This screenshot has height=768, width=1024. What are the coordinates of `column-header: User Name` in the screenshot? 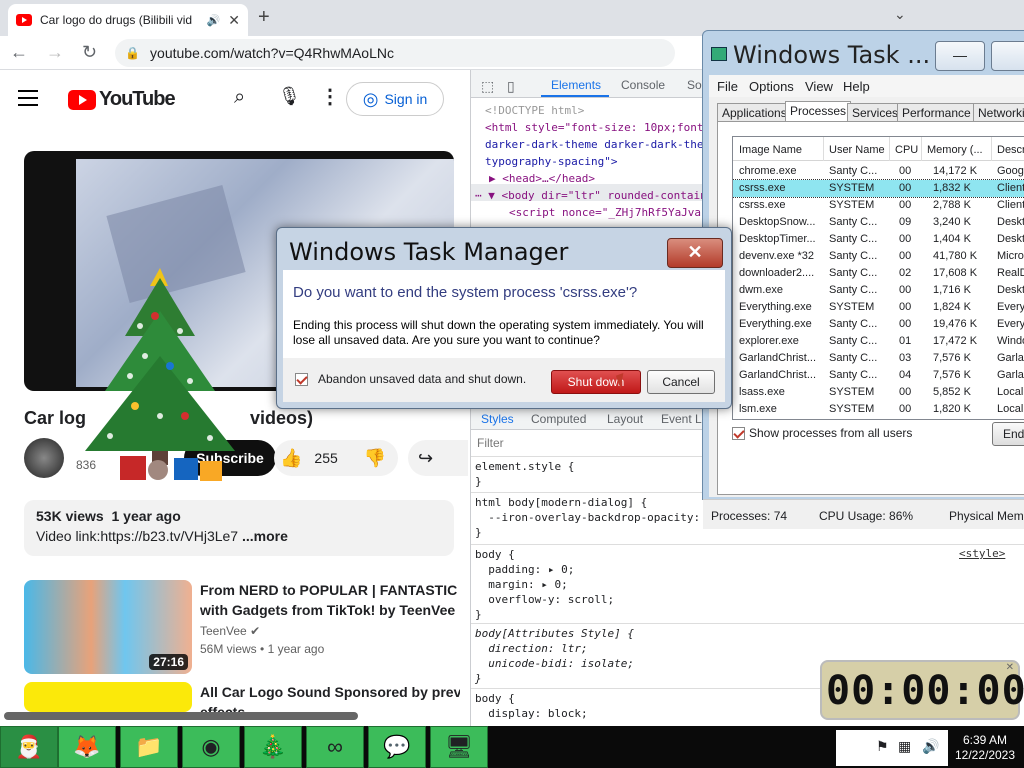 It's located at (857, 150).